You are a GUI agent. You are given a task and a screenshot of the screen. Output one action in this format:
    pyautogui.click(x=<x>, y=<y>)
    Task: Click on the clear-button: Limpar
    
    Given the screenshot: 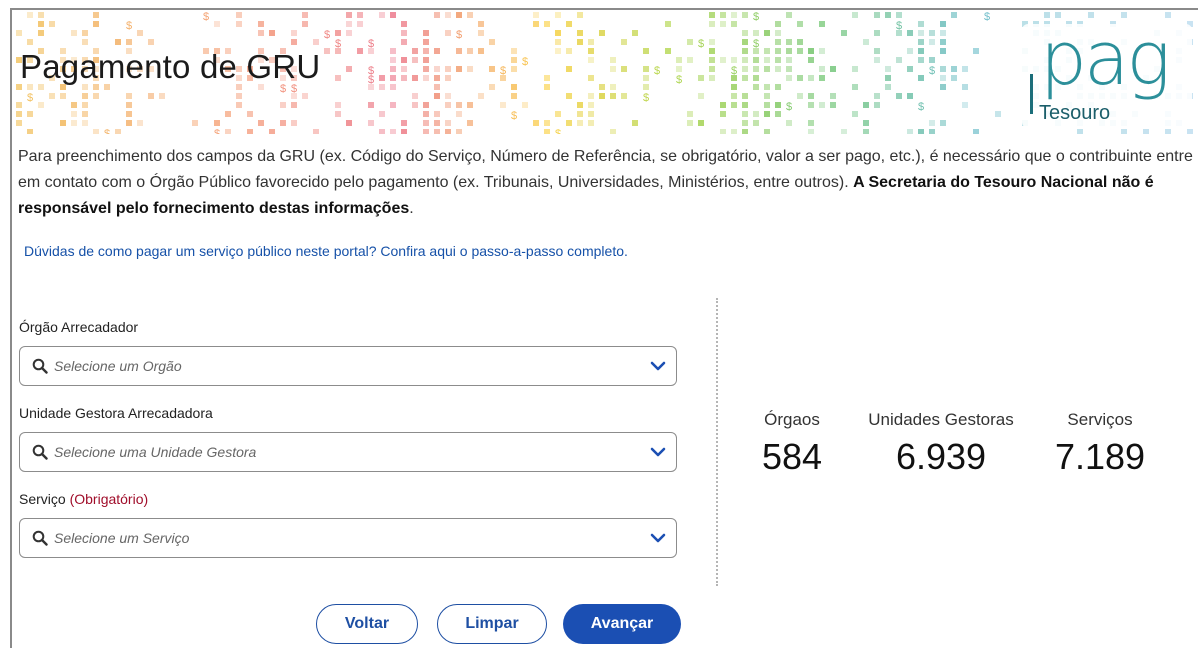 What is the action you would take?
    pyautogui.click(x=492, y=624)
    